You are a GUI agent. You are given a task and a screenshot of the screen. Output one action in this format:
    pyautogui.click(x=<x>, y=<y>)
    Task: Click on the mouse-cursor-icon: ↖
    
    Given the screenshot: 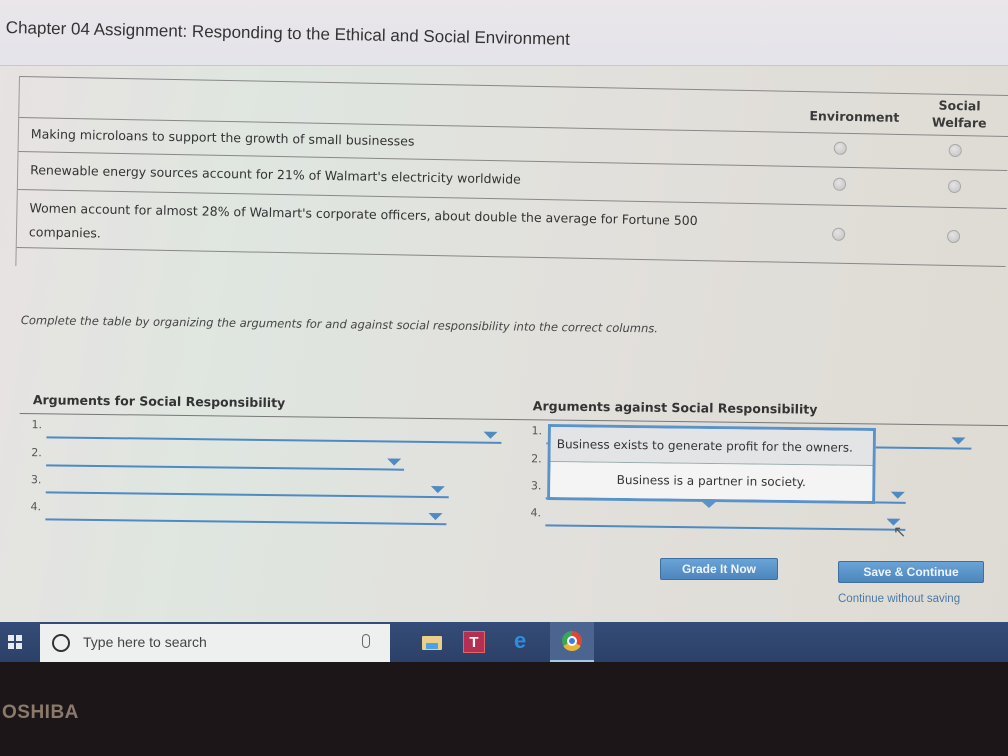 What is the action you would take?
    pyautogui.click(x=900, y=531)
    